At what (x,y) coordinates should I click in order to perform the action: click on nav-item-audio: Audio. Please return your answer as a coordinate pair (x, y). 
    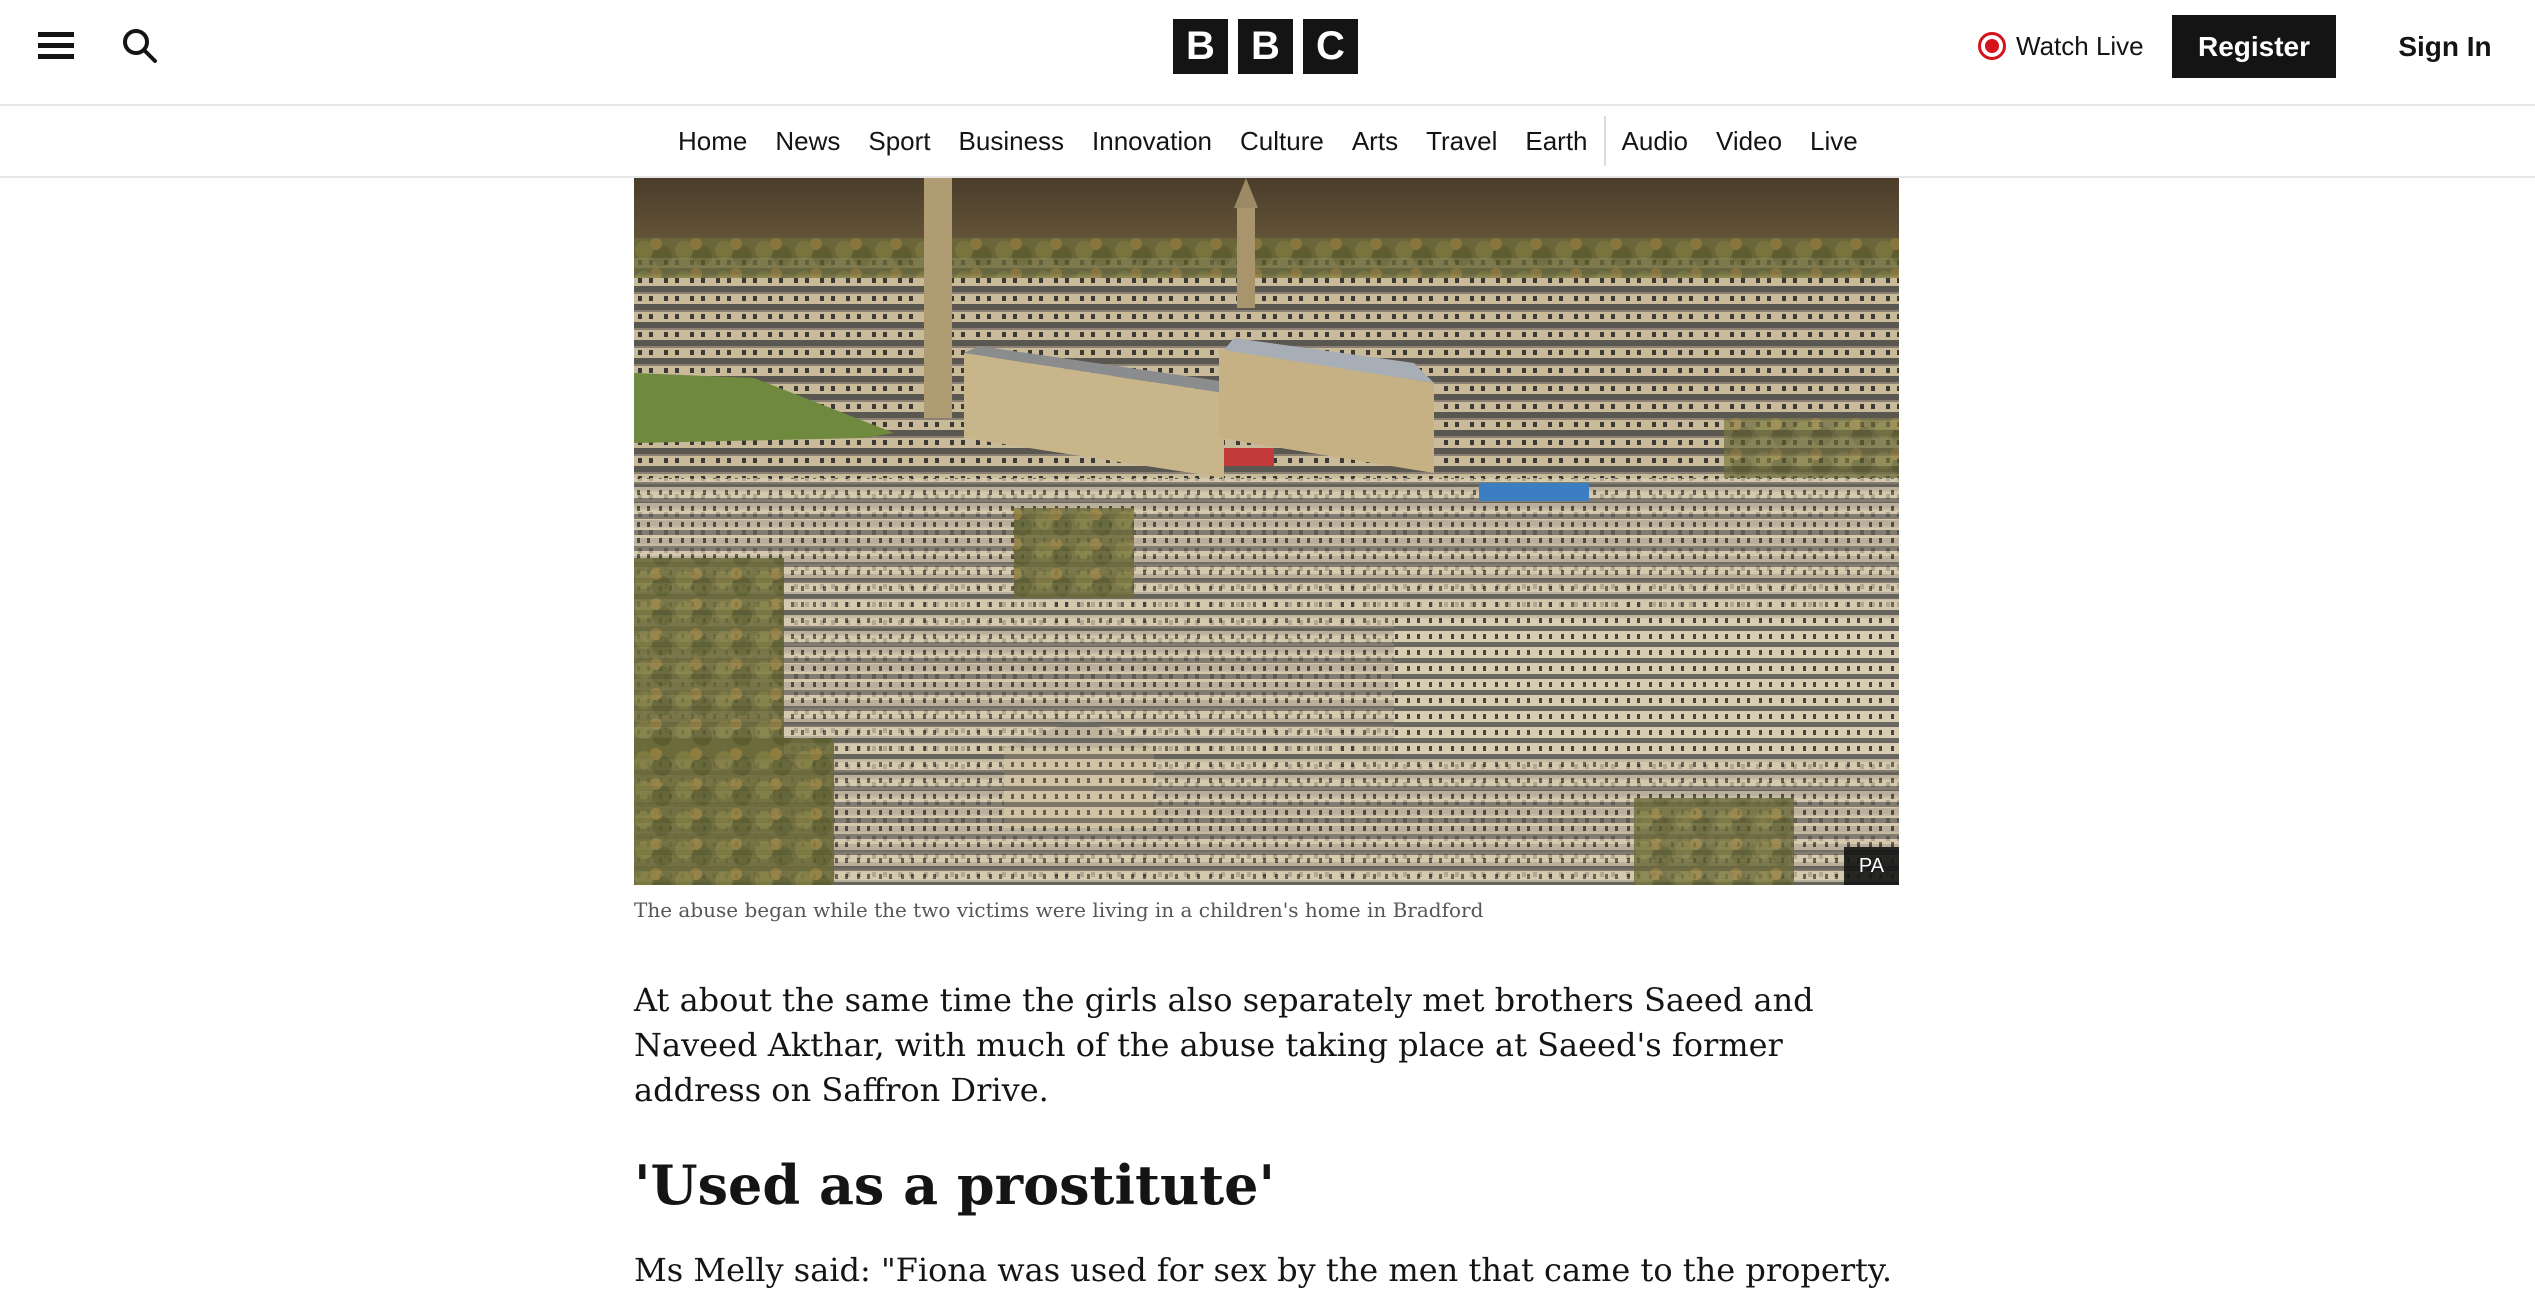
    Looking at the image, I should click on (1655, 141).